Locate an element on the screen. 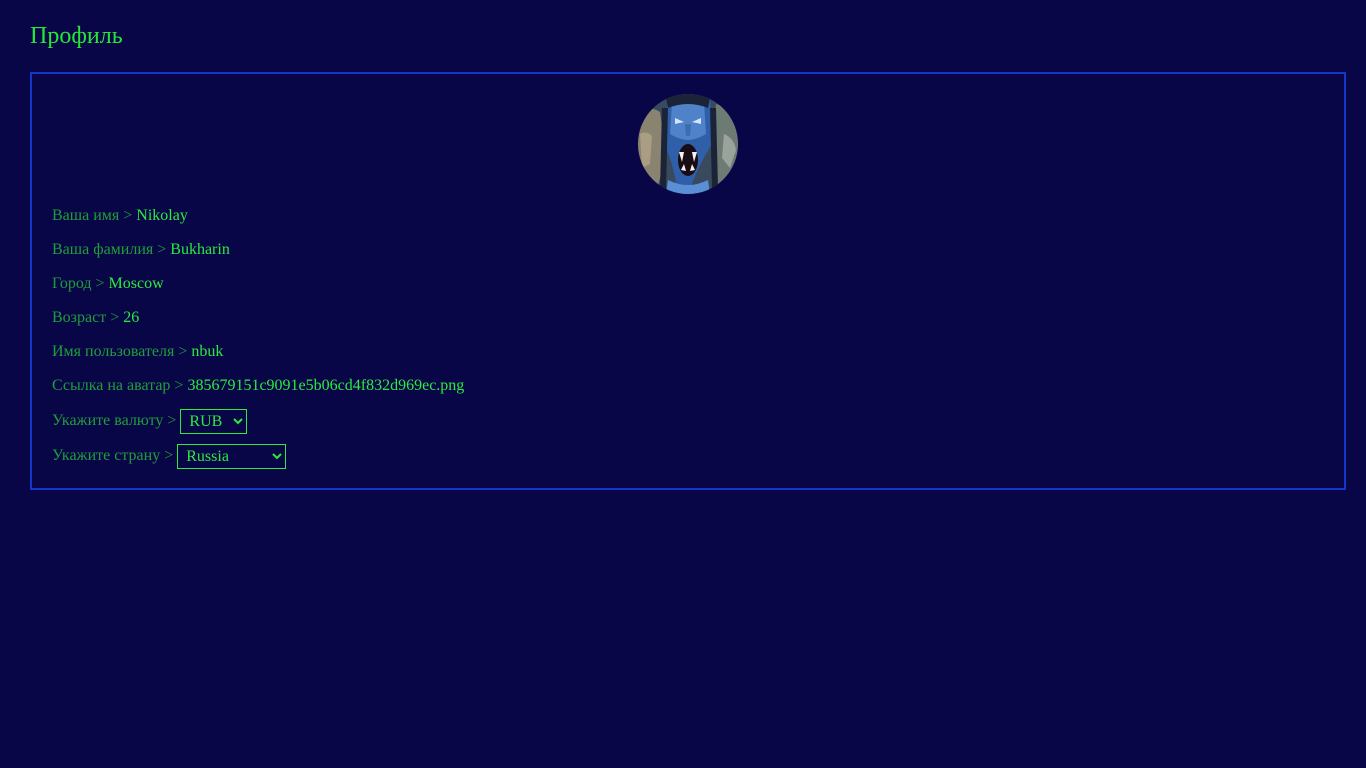 The height and width of the screenshot is (768, 1366). age-row: Возраст > 26 is located at coordinates (95, 318).